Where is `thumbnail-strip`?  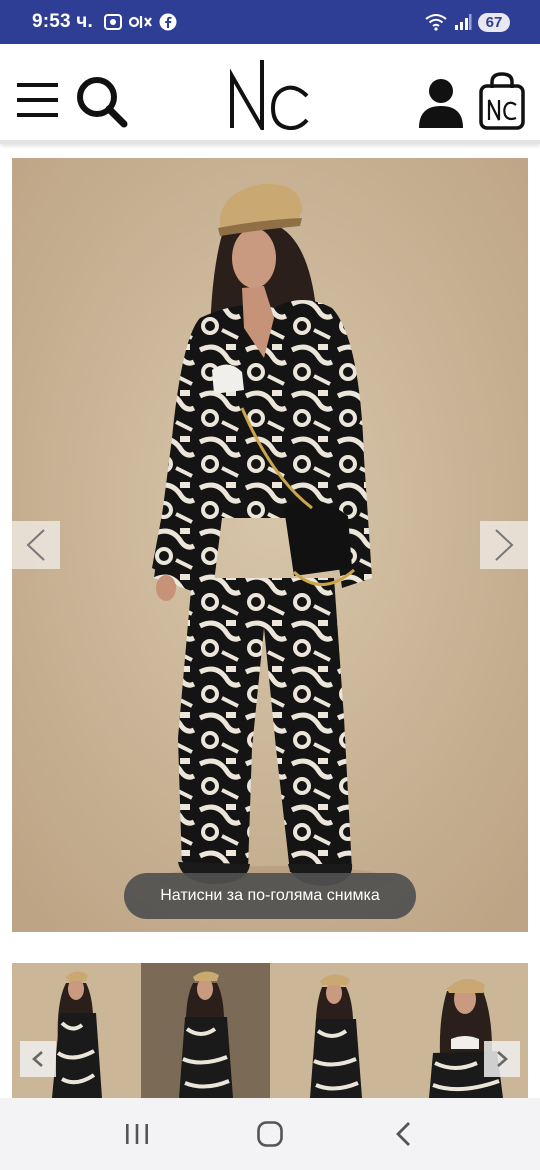 thumbnail-strip is located at coordinates (270, 1030).